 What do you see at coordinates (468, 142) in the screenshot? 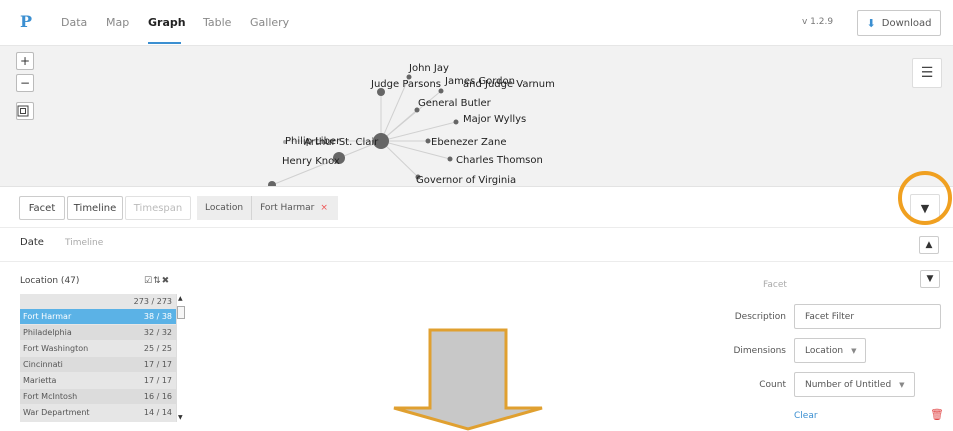
I see `node-label: Ebenezer Zane` at bounding box center [468, 142].